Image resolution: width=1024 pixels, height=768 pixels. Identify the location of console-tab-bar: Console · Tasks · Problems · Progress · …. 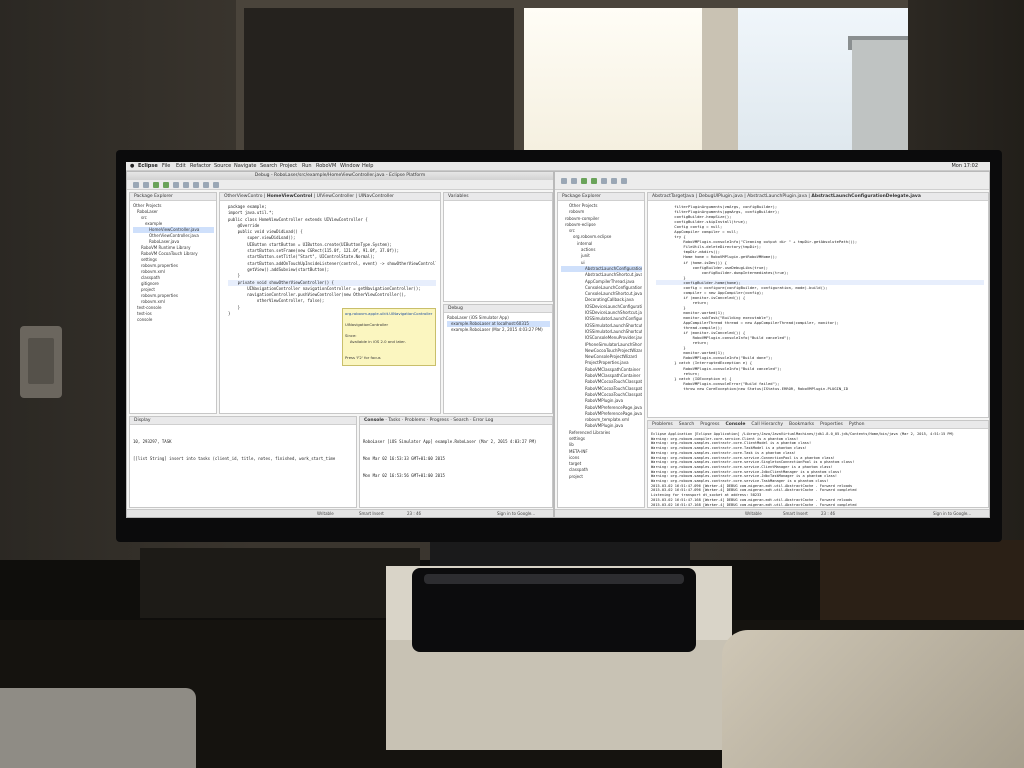
(456, 421).